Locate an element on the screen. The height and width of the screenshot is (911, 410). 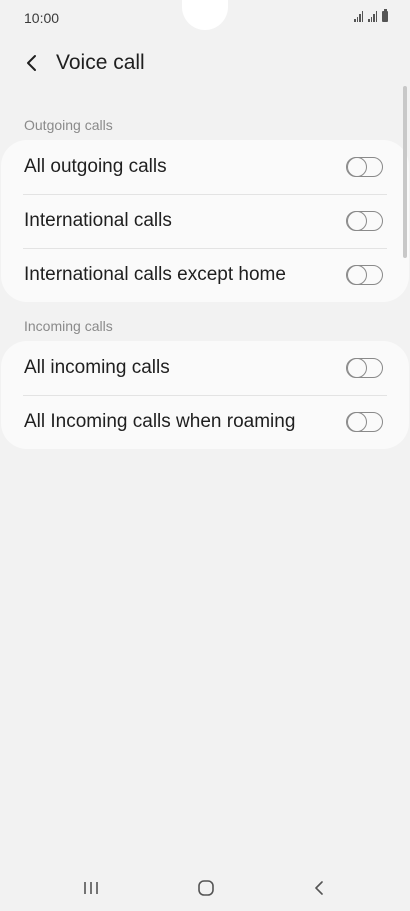
back-icon is located at coordinates (319, 888).